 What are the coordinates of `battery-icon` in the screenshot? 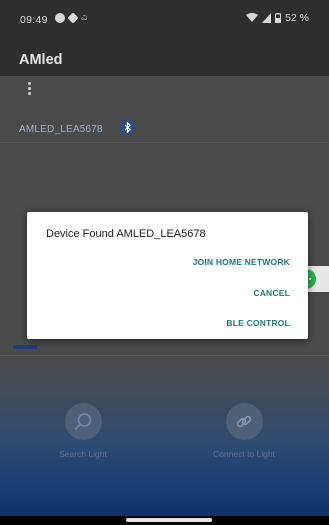 It's located at (278, 18).